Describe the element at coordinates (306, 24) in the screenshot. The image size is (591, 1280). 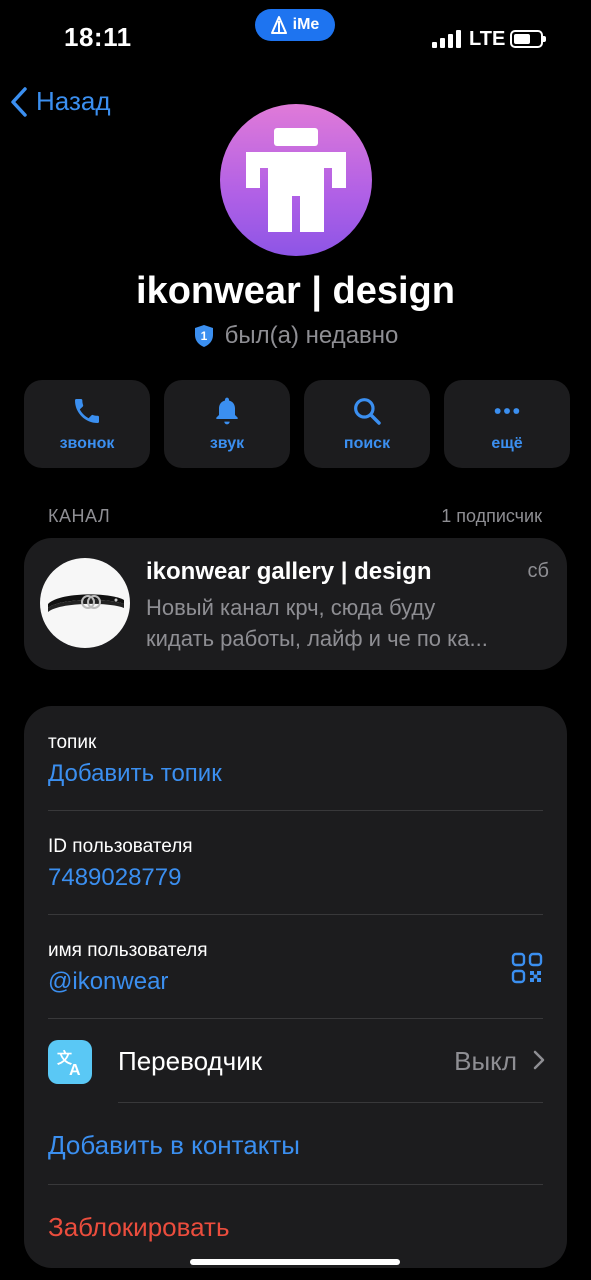
I see `ime-badge-label: iMe` at that location.